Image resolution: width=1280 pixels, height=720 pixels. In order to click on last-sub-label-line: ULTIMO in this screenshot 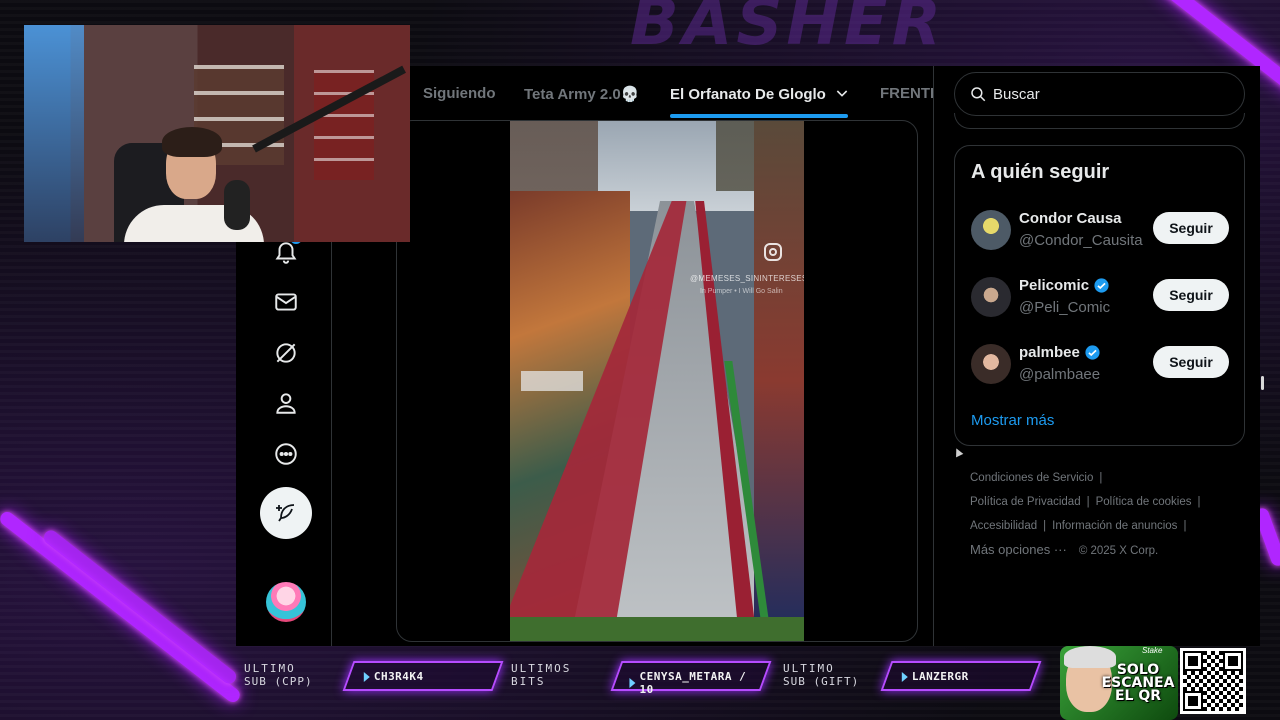, I will do `click(270, 668)`.